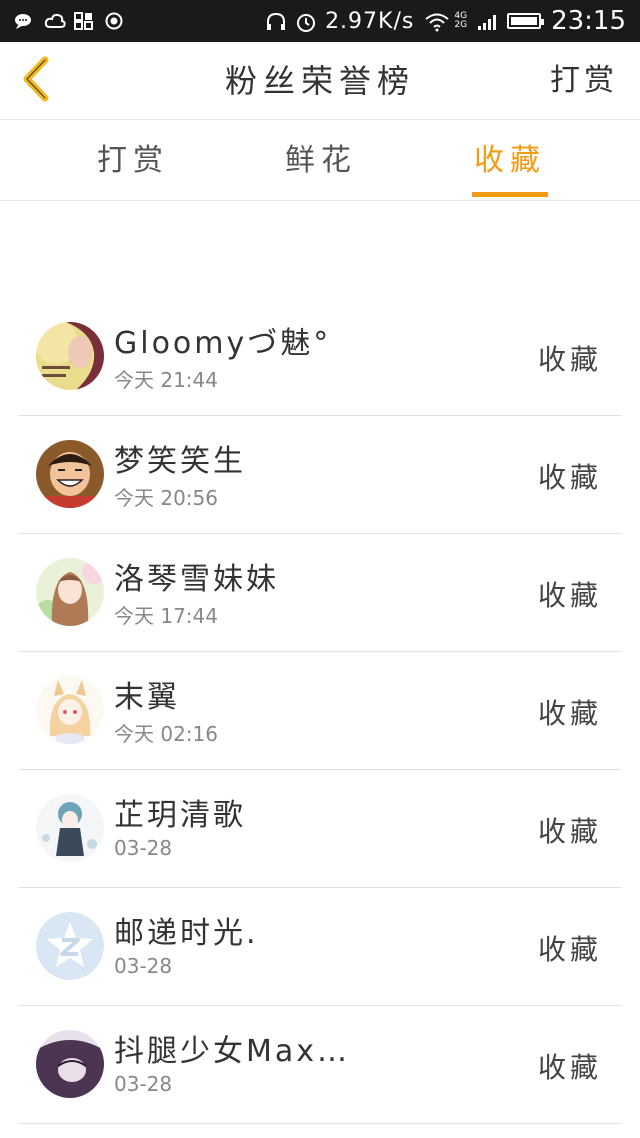 Image resolution: width=640 pixels, height=1138 pixels. What do you see at coordinates (166, 498) in the screenshot?
I see `fan-time: 今天 20:56` at bounding box center [166, 498].